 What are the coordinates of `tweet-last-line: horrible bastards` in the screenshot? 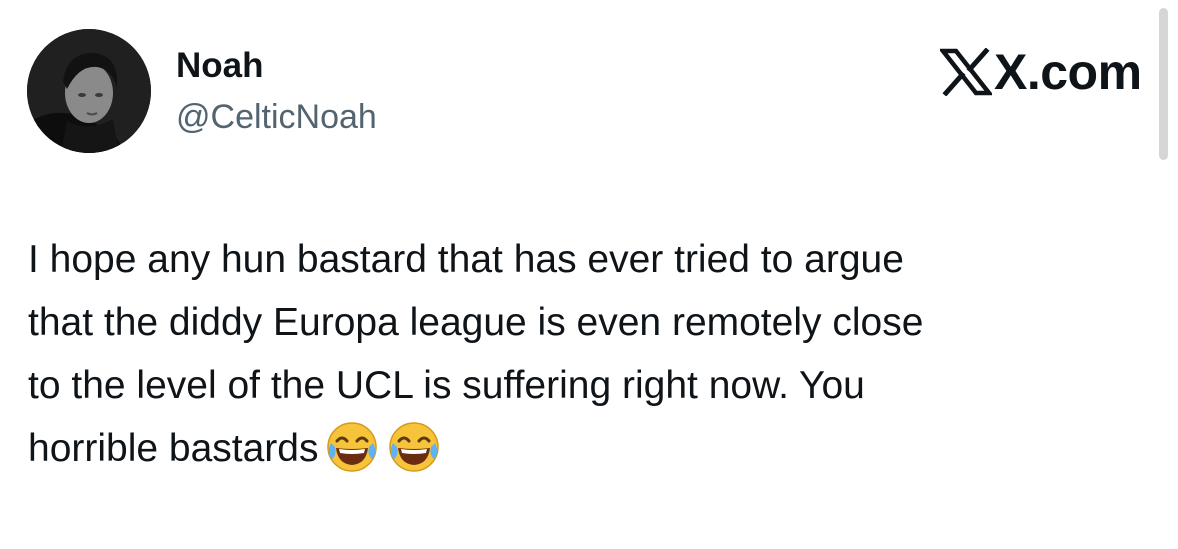 It's located at (588, 448).